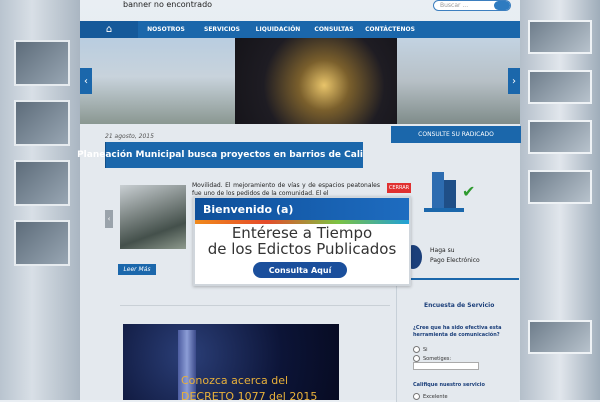 This screenshot has width=600, height=402. Describe the element at coordinates (514, 81) in the screenshot. I see `slider-next-arrow: ›` at that location.